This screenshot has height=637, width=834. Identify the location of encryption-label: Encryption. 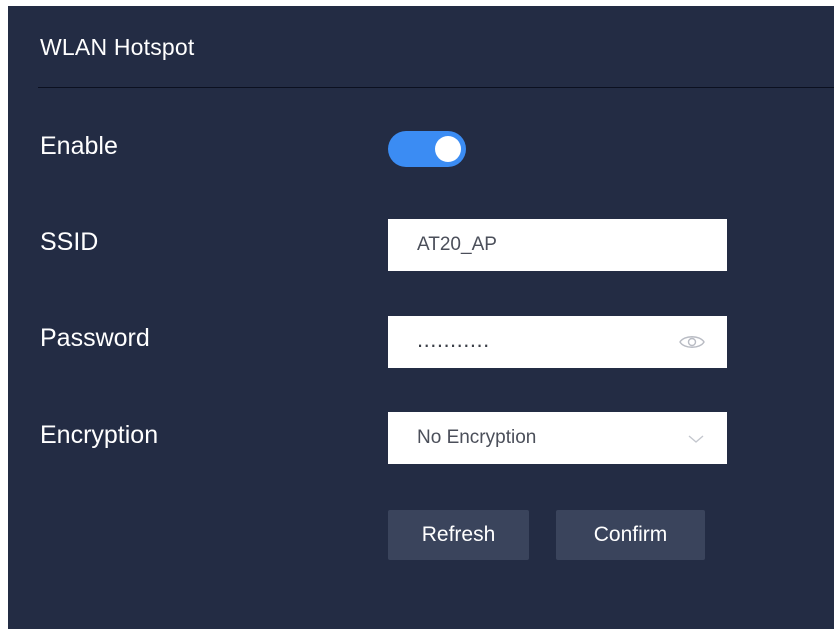
(99, 435).